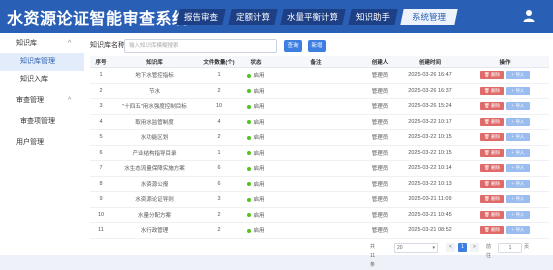 The height and width of the screenshot is (270, 553). I want to click on cell-file-count: 4, so click(219, 122).